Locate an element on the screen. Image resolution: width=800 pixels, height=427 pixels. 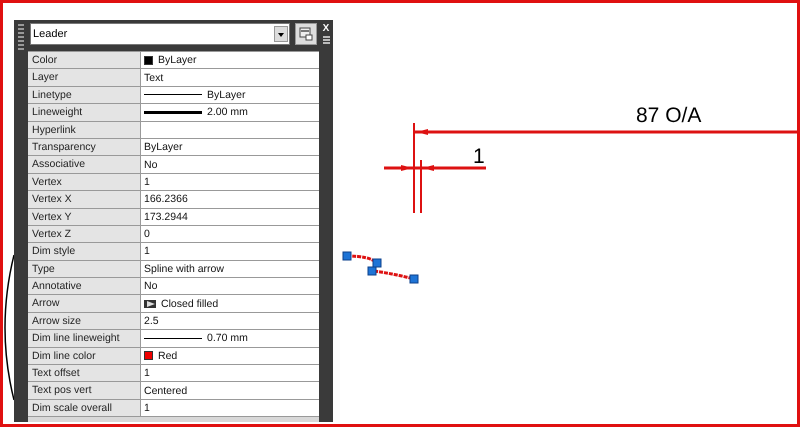
property-value: 2.5 is located at coordinates (230, 321).